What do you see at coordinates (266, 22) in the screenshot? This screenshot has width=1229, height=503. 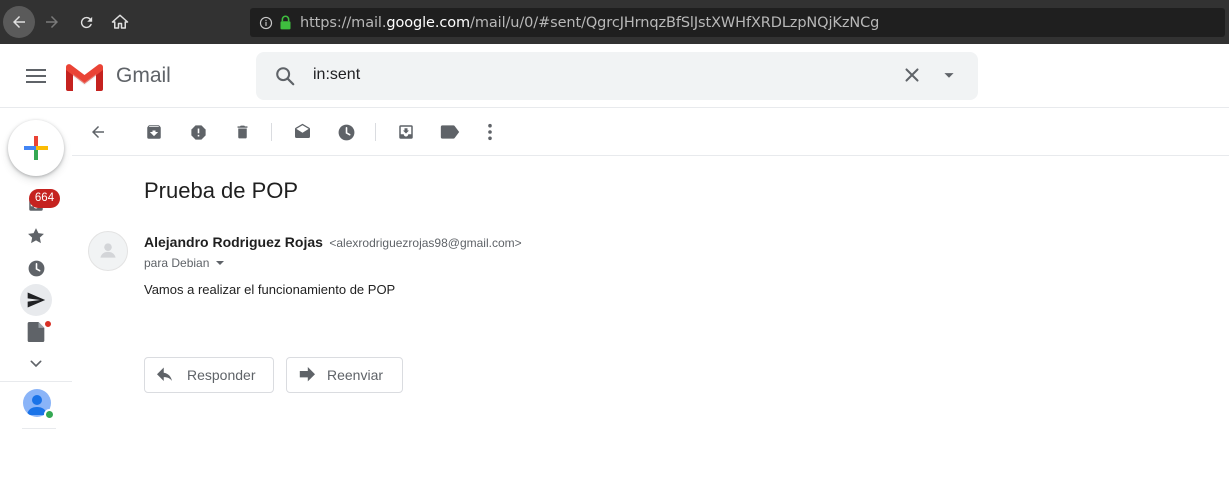 I see `info-icon` at bounding box center [266, 22].